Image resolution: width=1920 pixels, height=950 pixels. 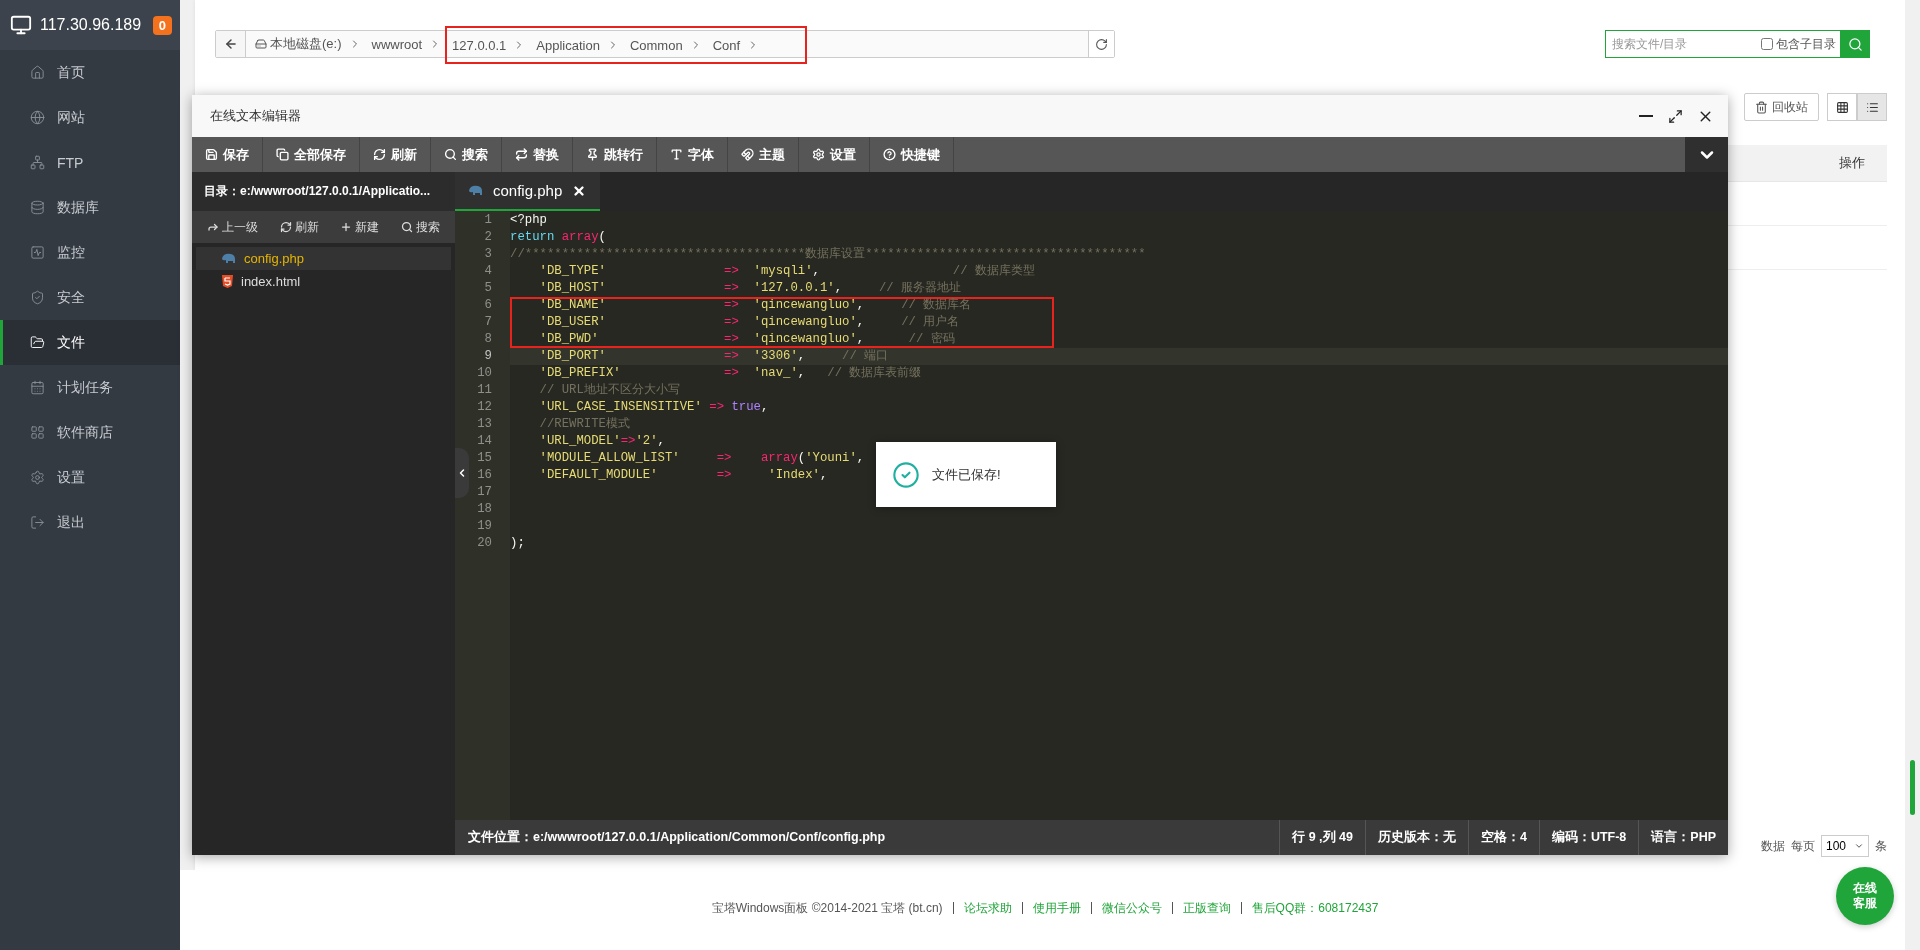 What do you see at coordinates (653, 407) in the screenshot?
I see `code-line: 'URL_CASE_INSENSITIVE' => true,` at bounding box center [653, 407].